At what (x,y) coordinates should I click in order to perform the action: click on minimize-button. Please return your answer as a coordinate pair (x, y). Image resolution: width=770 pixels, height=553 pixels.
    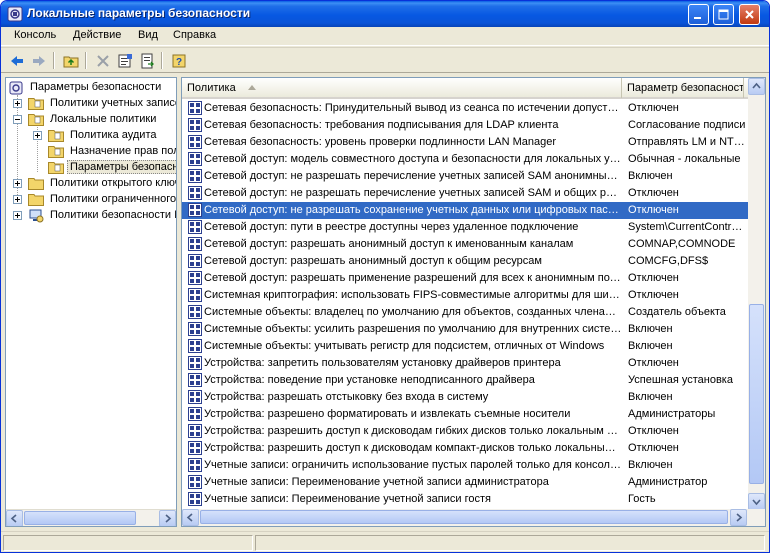
    Looking at the image, I should click on (698, 14).